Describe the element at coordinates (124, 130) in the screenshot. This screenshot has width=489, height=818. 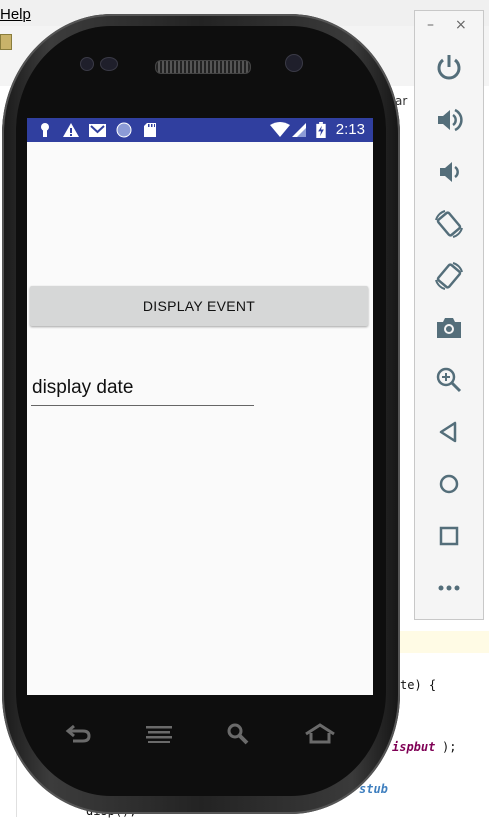
I see `circle-notification-icon` at that location.